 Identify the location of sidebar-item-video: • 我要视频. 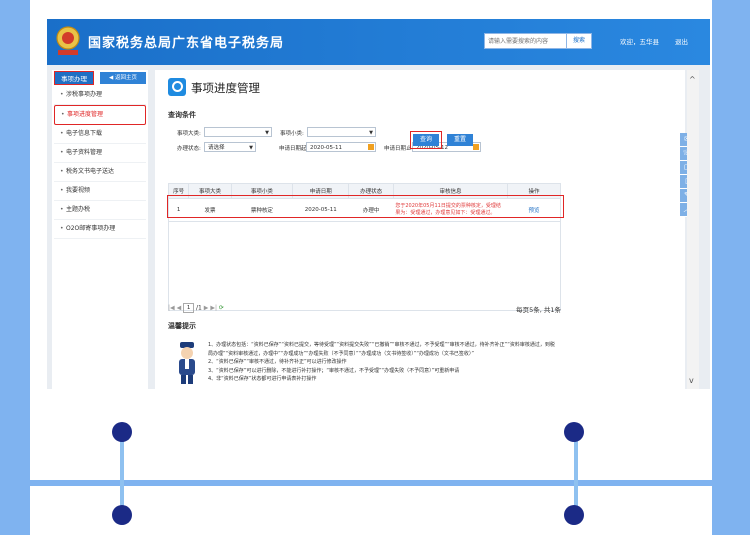
(100, 191).